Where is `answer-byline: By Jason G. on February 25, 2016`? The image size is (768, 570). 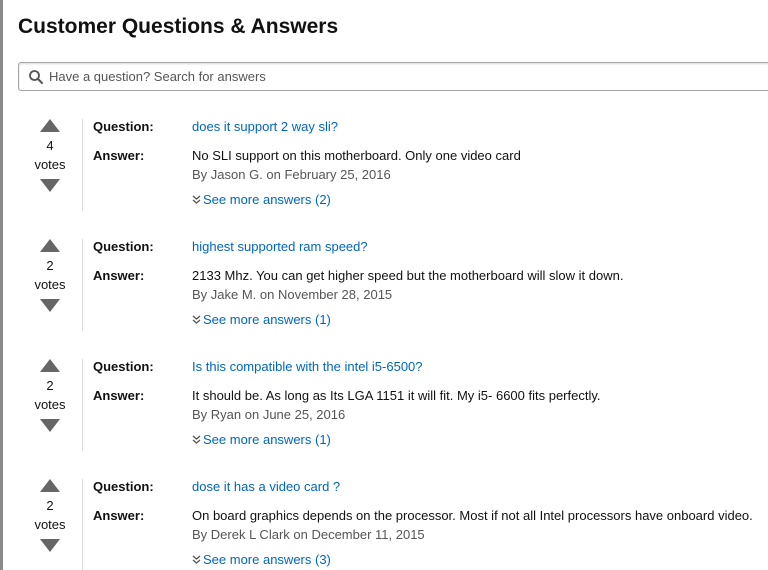 answer-byline: By Jason G. on February 25, 2016 is located at coordinates (291, 174).